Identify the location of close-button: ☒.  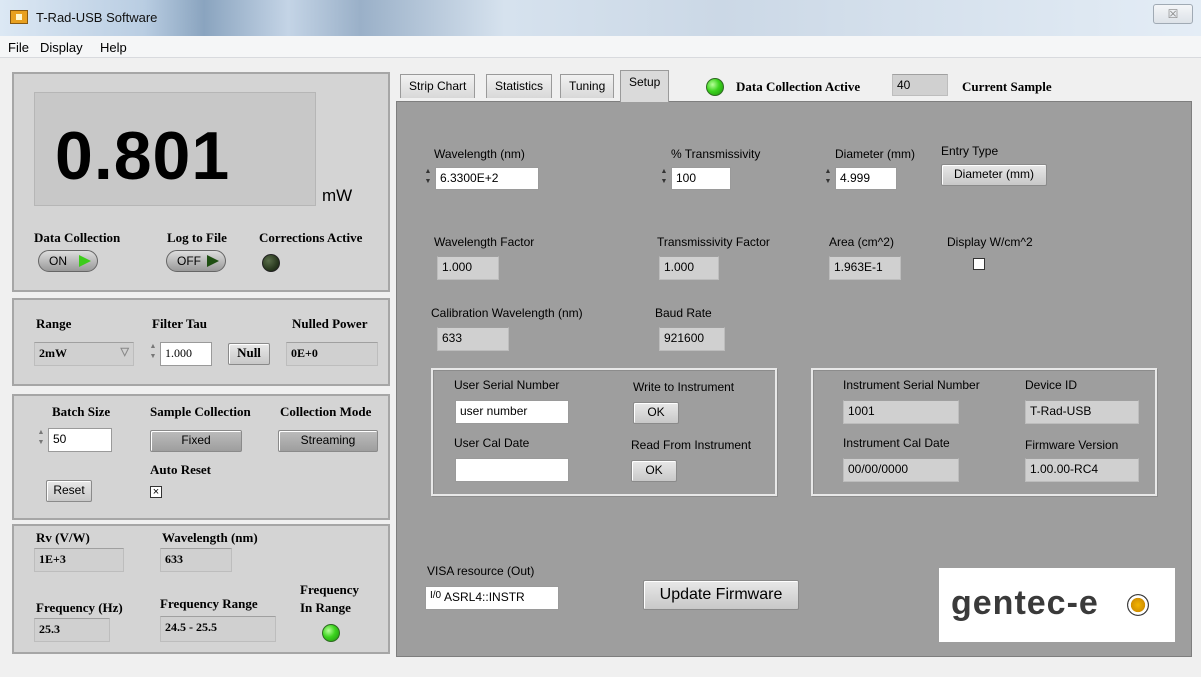
(1173, 14).